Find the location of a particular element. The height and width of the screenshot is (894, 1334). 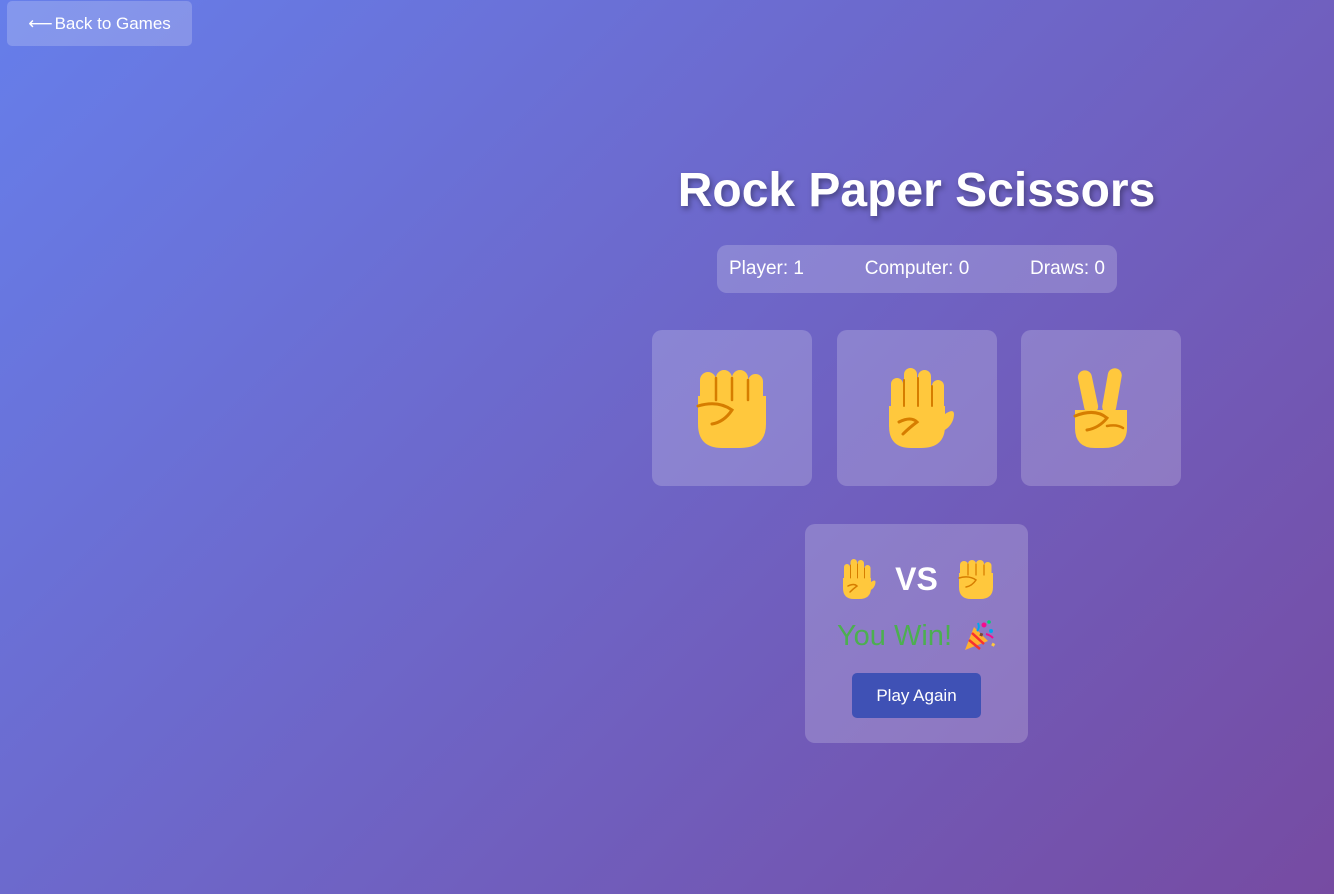

computer-score: Computer: 0 is located at coordinates (917, 268).